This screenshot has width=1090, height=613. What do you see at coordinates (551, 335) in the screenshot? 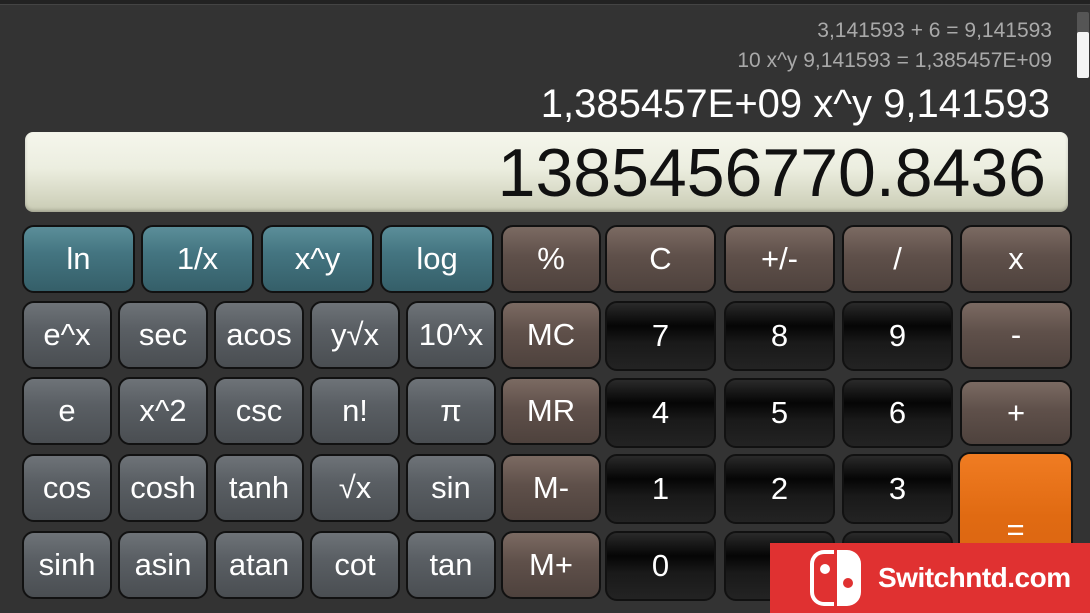
I see `memory-clear-button: MC` at bounding box center [551, 335].